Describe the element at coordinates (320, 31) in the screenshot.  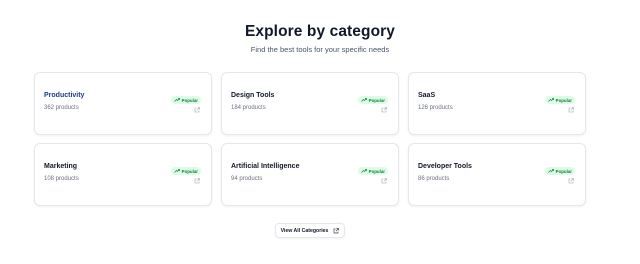
I see `section-title: Explore by category` at that location.